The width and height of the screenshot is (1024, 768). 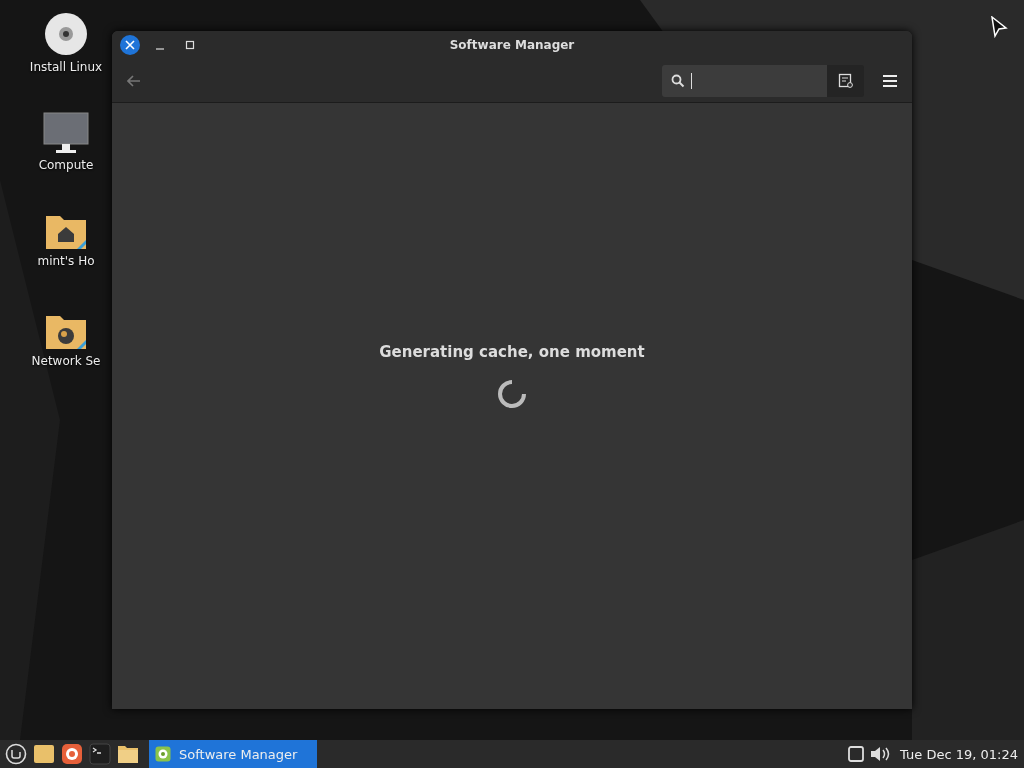 I want to click on disc-icon, so click(x=66, y=34).